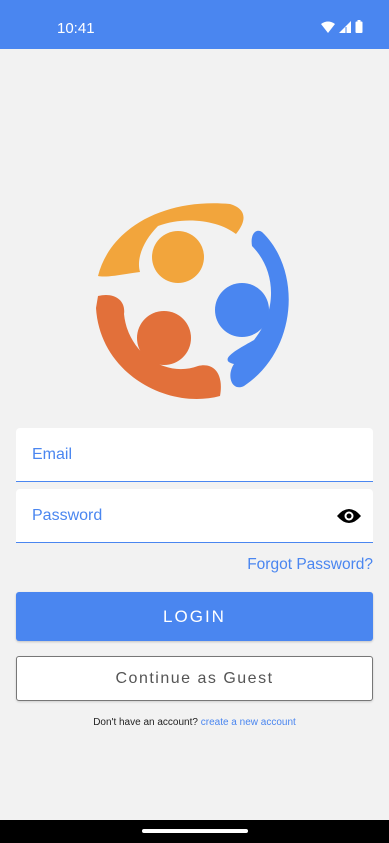  What do you see at coordinates (248, 722) in the screenshot?
I see `create-account-link: create a new account` at bounding box center [248, 722].